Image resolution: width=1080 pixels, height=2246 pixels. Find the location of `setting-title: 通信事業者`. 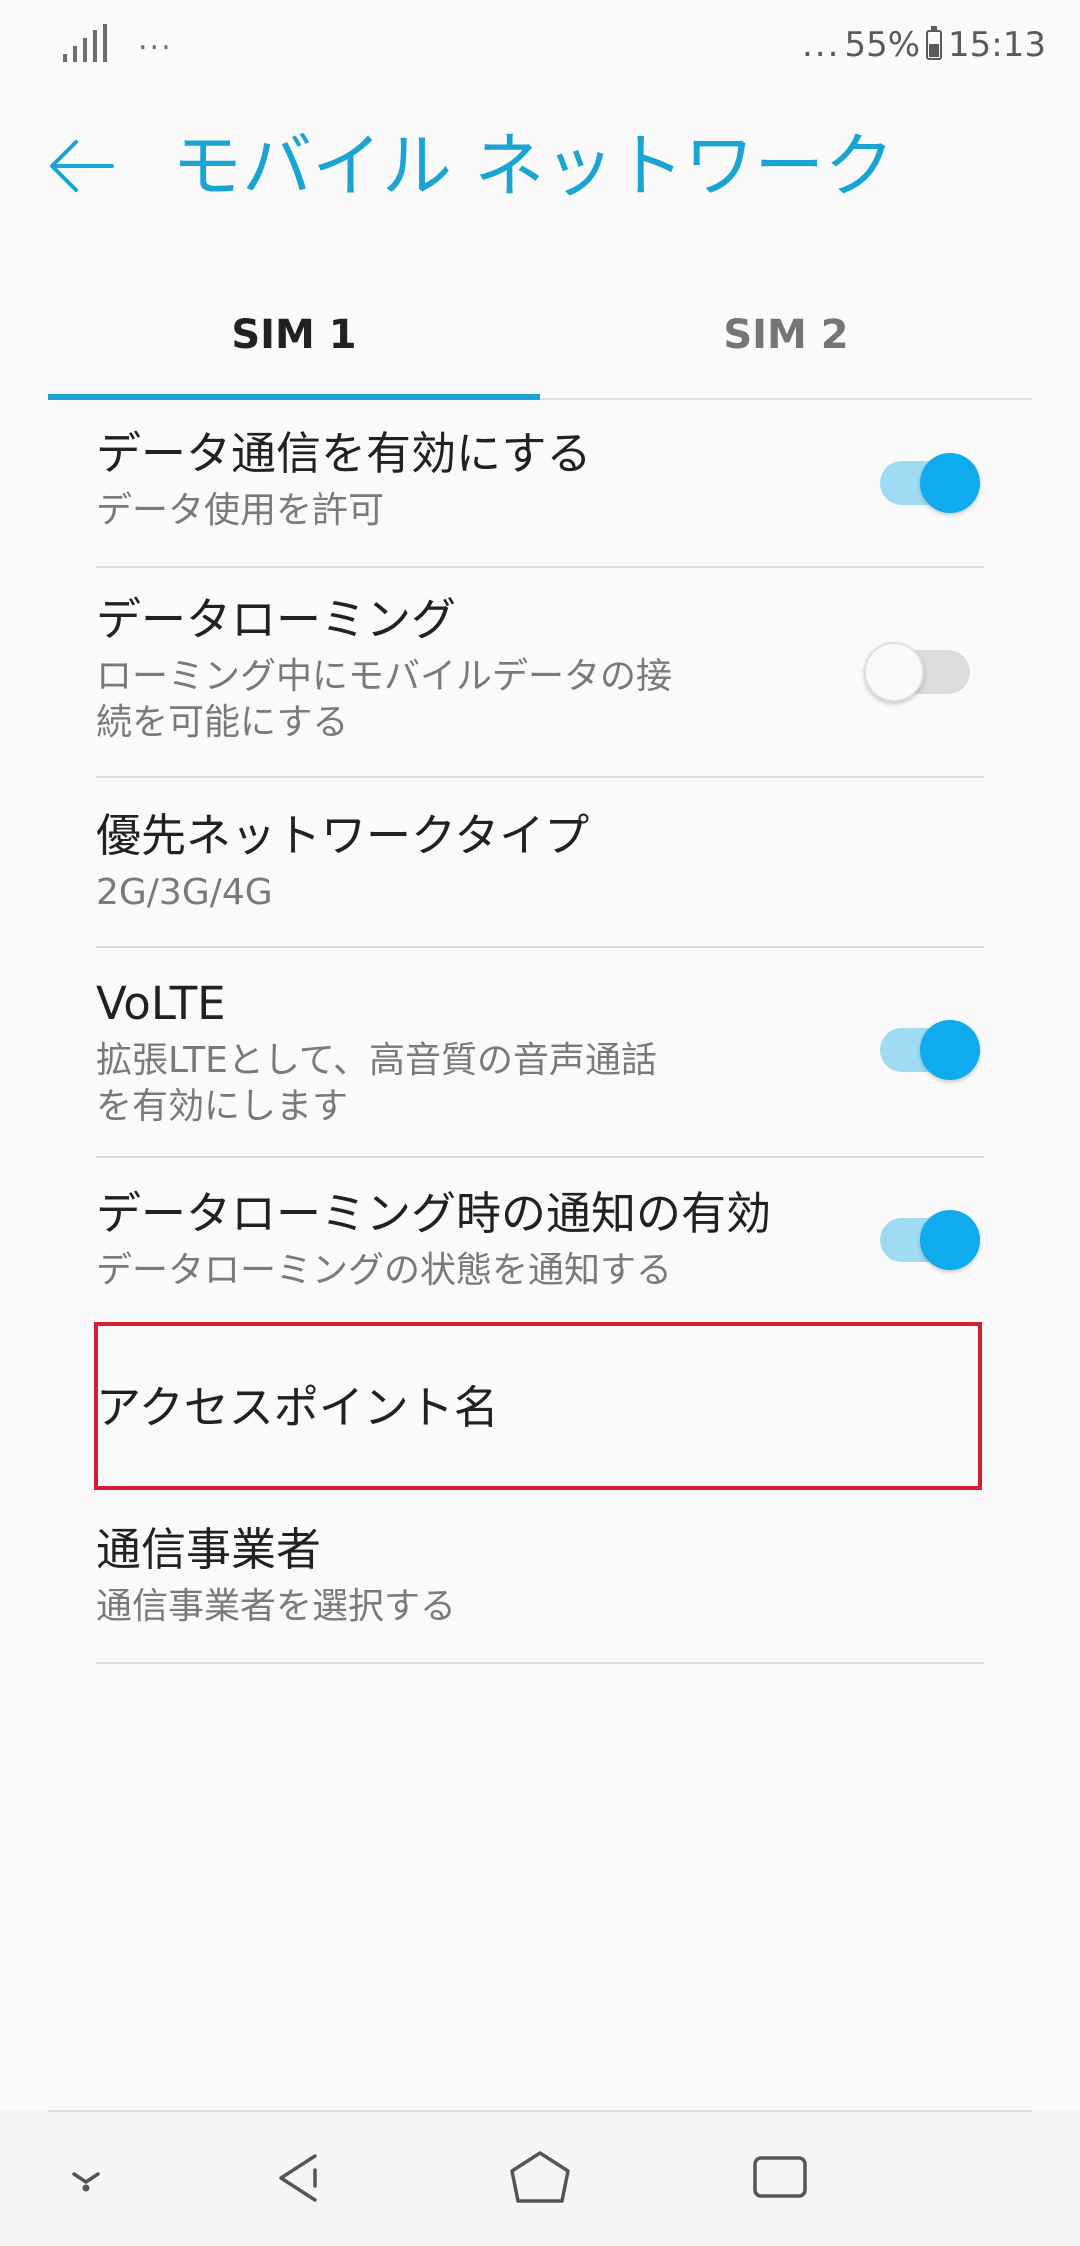

setting-title: 通信事業者 is located at coordinates (209, 1549).